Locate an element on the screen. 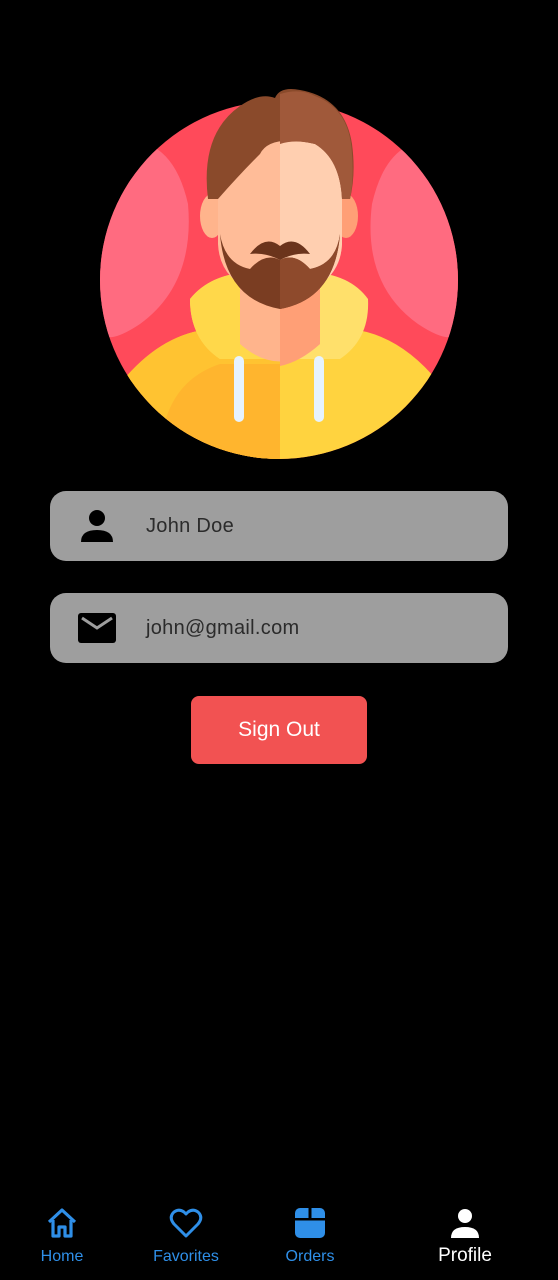 This screenshot has height=1280, width=558. package-icon is located at coordinates (310, 1223).